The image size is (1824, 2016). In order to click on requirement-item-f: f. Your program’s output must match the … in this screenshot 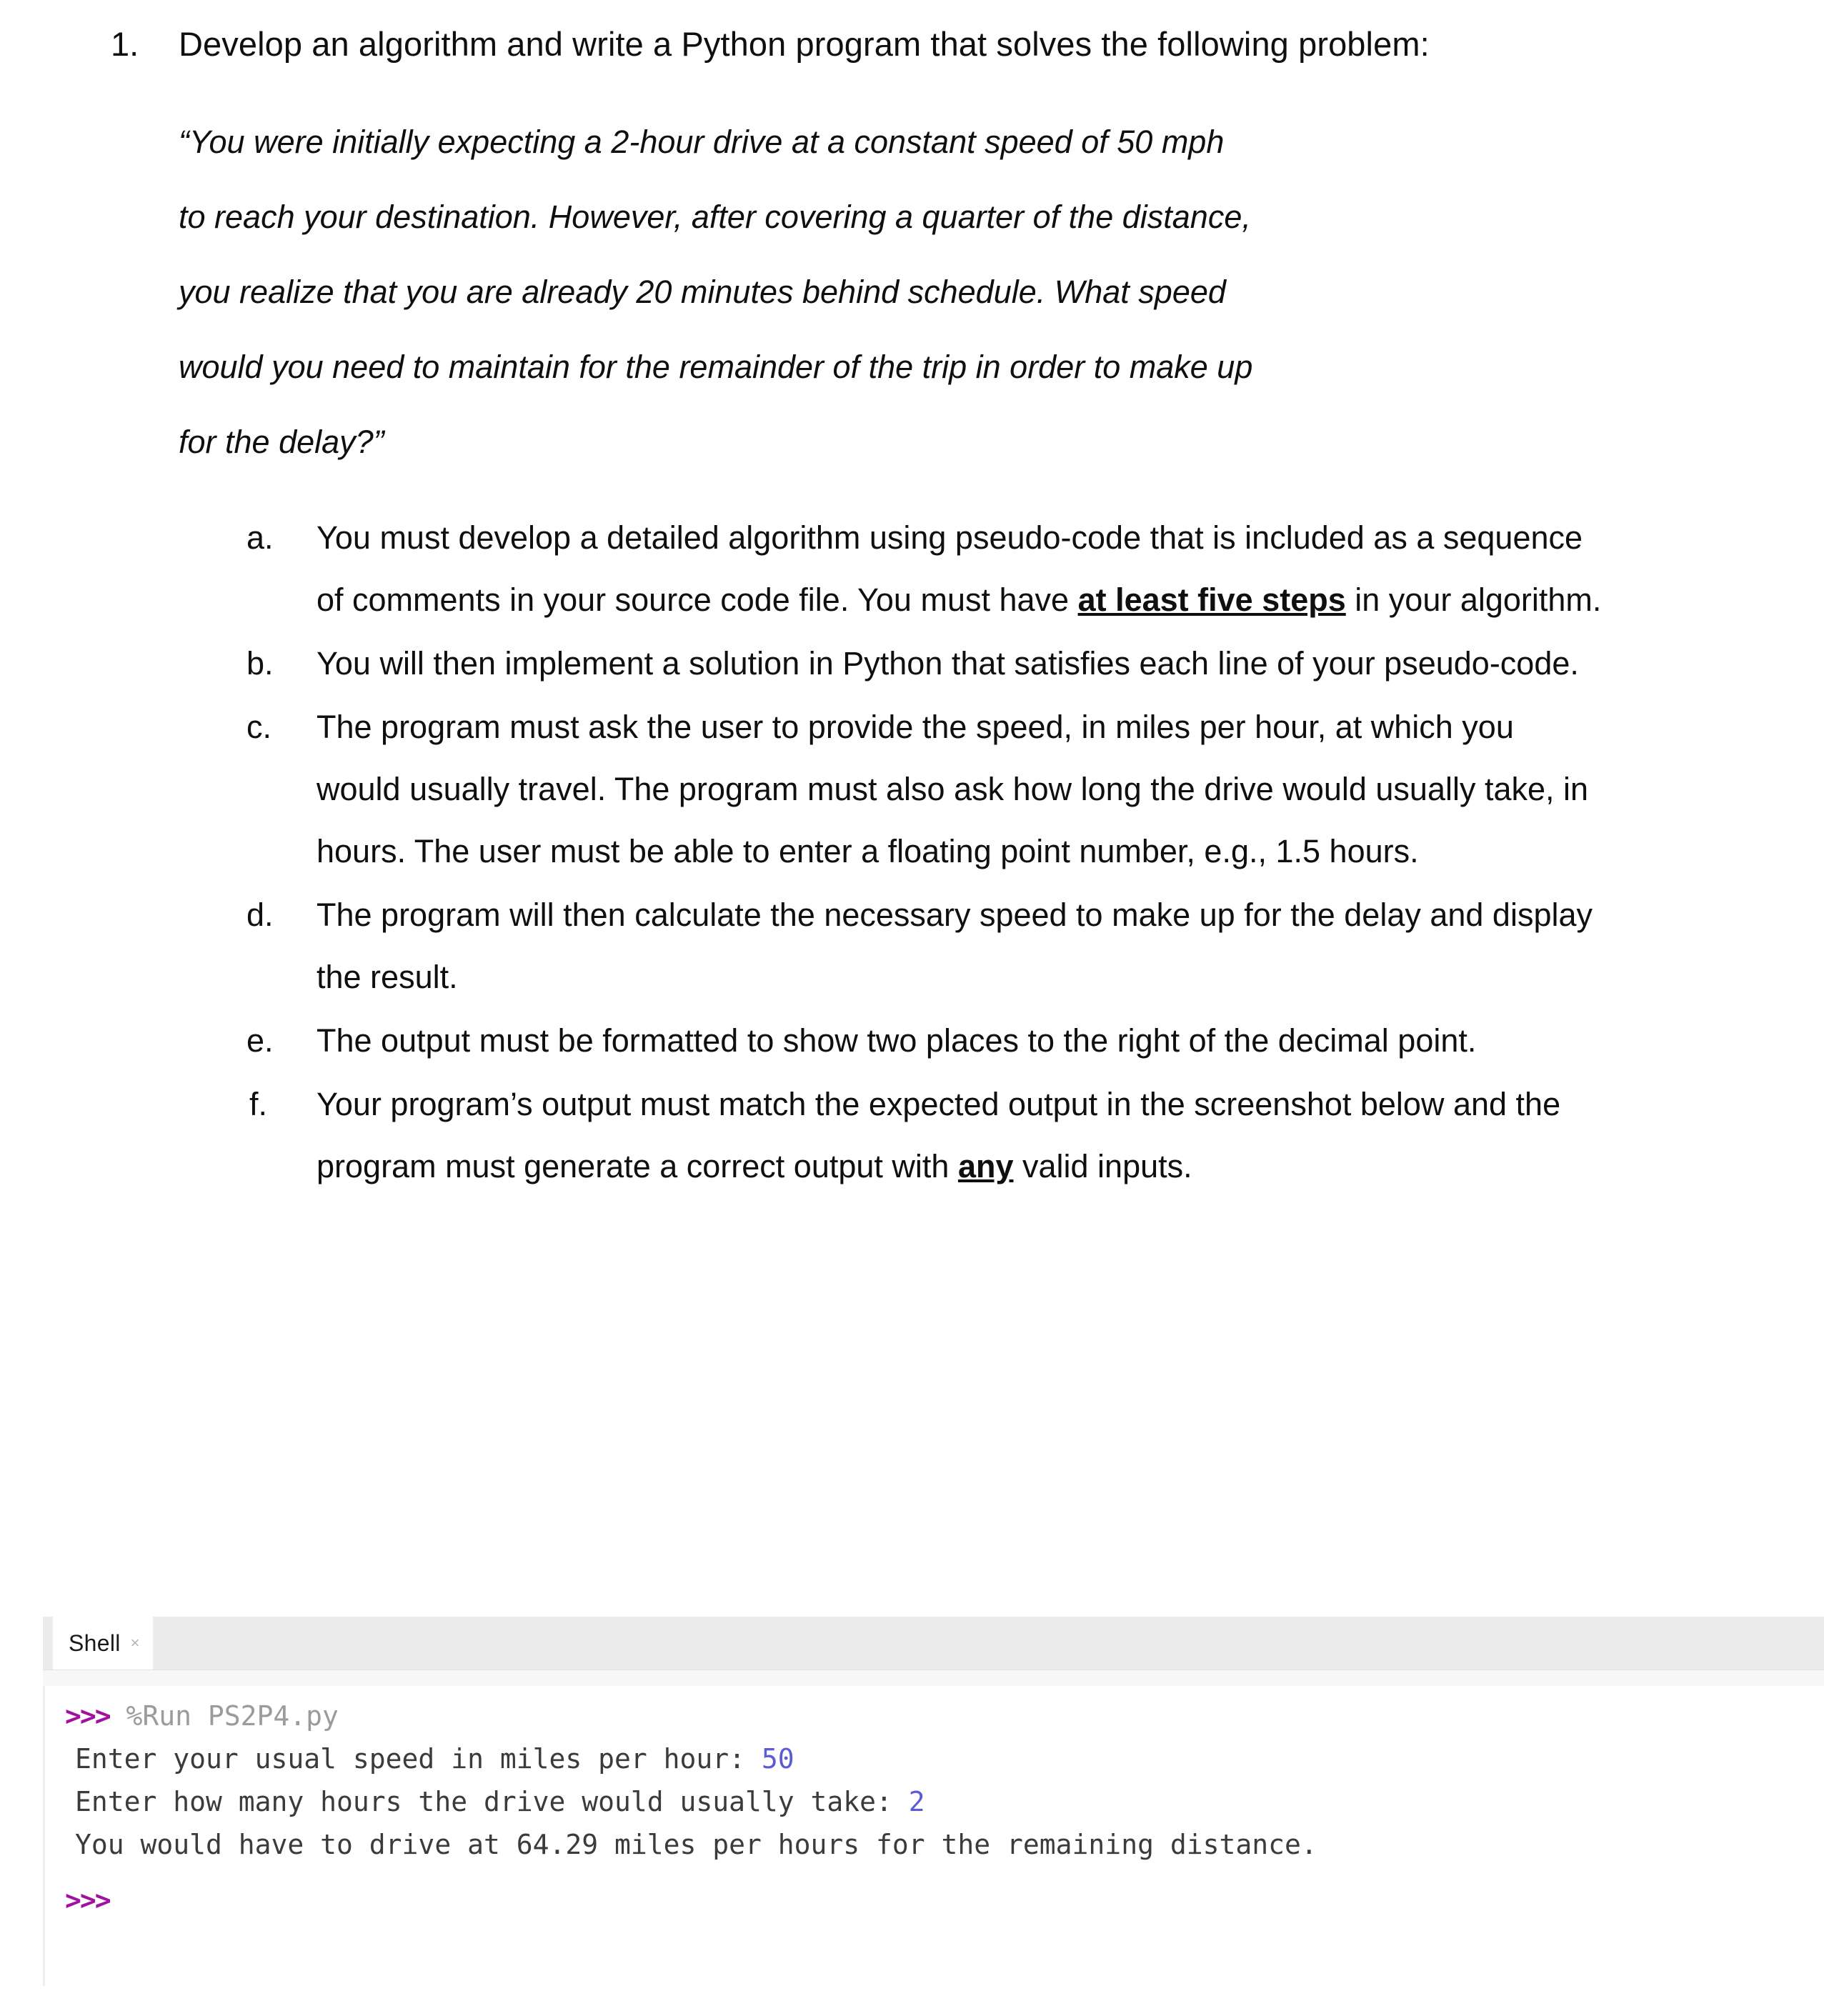, I will do `click(912, 1135)`.